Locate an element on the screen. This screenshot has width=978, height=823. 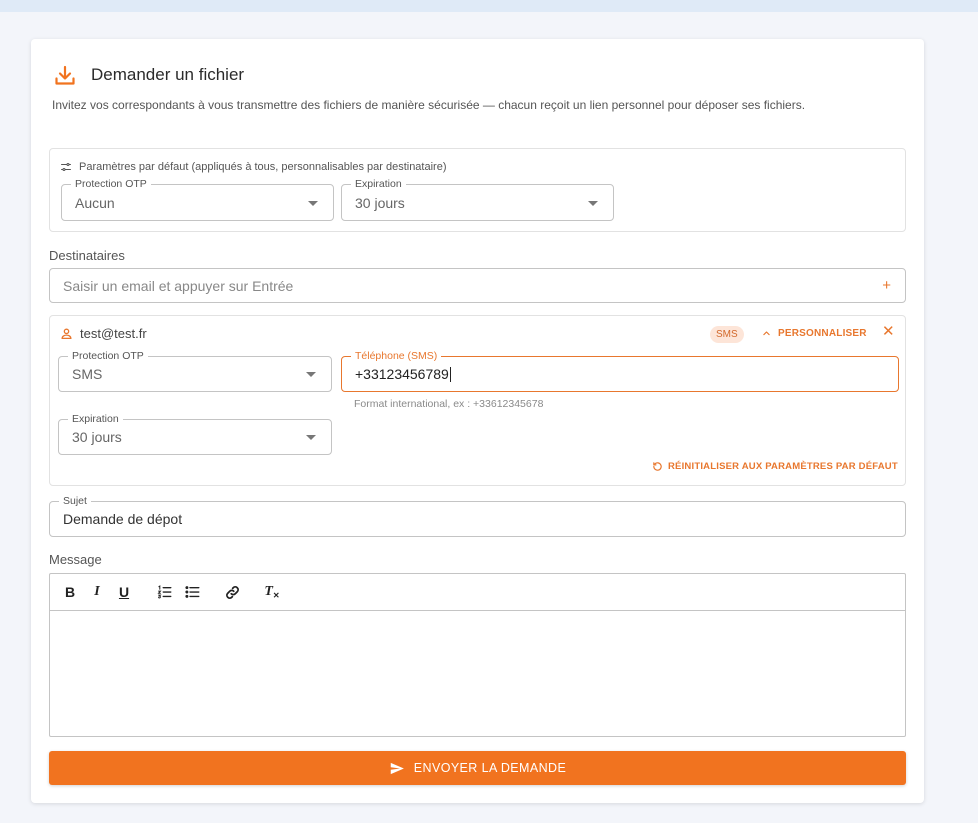
underline-button: U is located at coordinates (124, 592).